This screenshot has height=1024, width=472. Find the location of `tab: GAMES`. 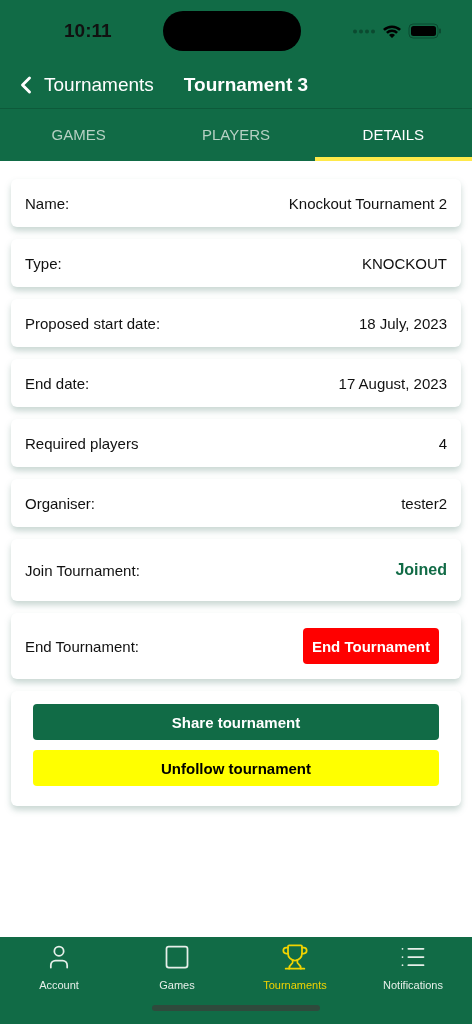

tab: GAMES is located at coordinates (79, 135).